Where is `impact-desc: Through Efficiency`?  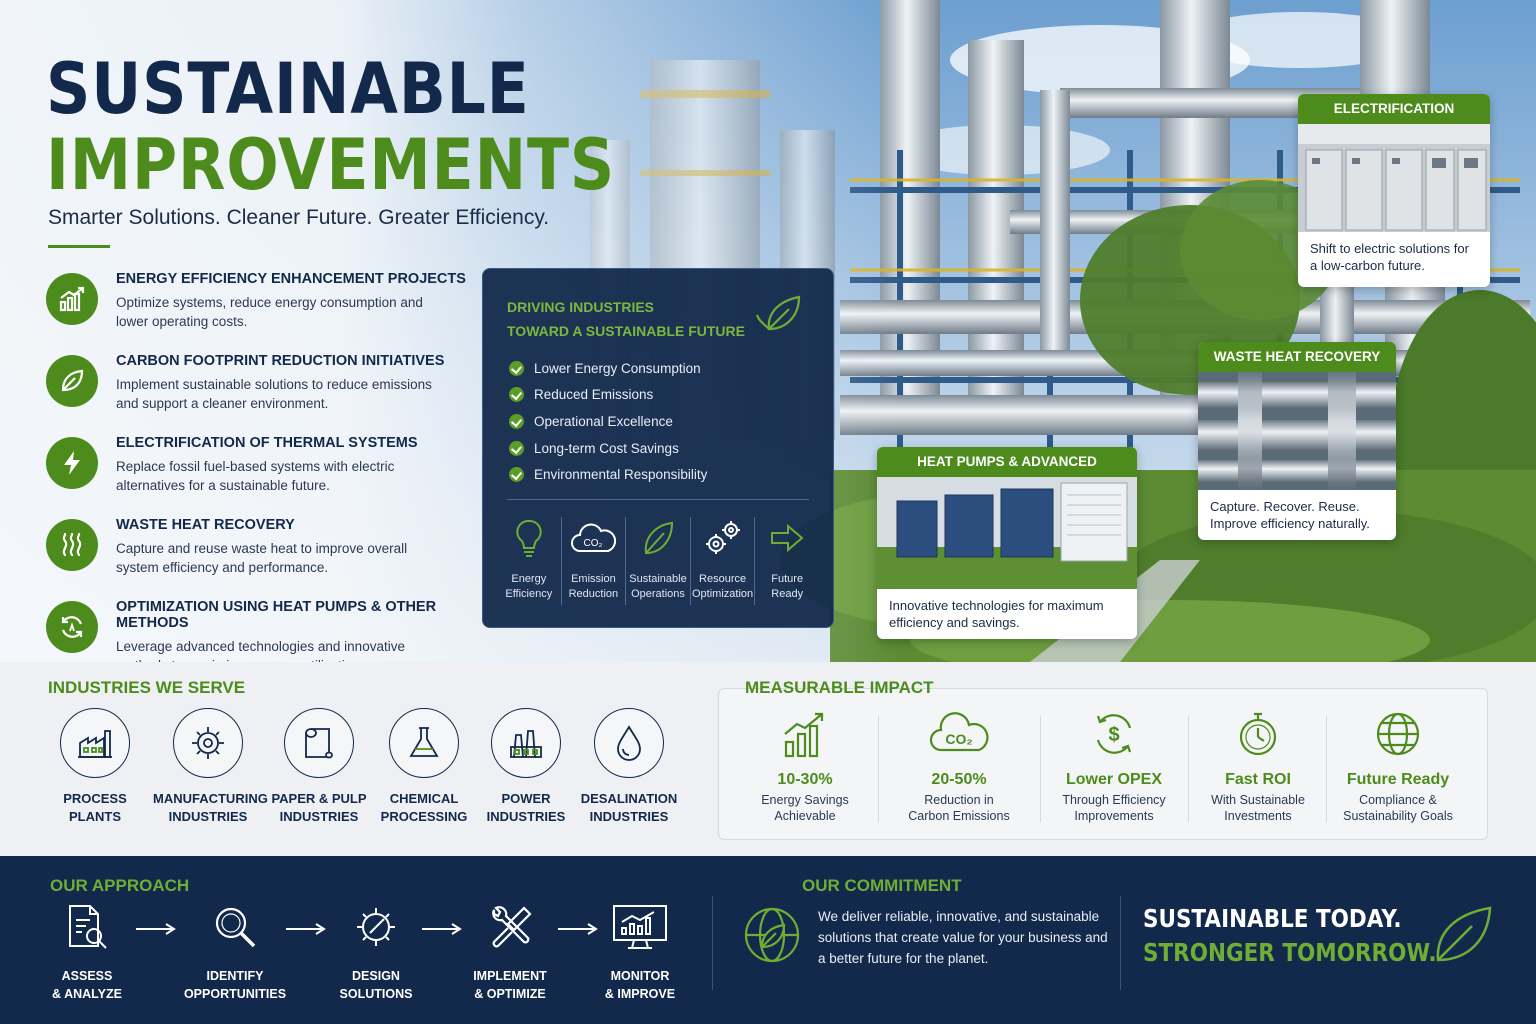
impact-desc: Through Efficiency is located at coordinates (1114, 800).